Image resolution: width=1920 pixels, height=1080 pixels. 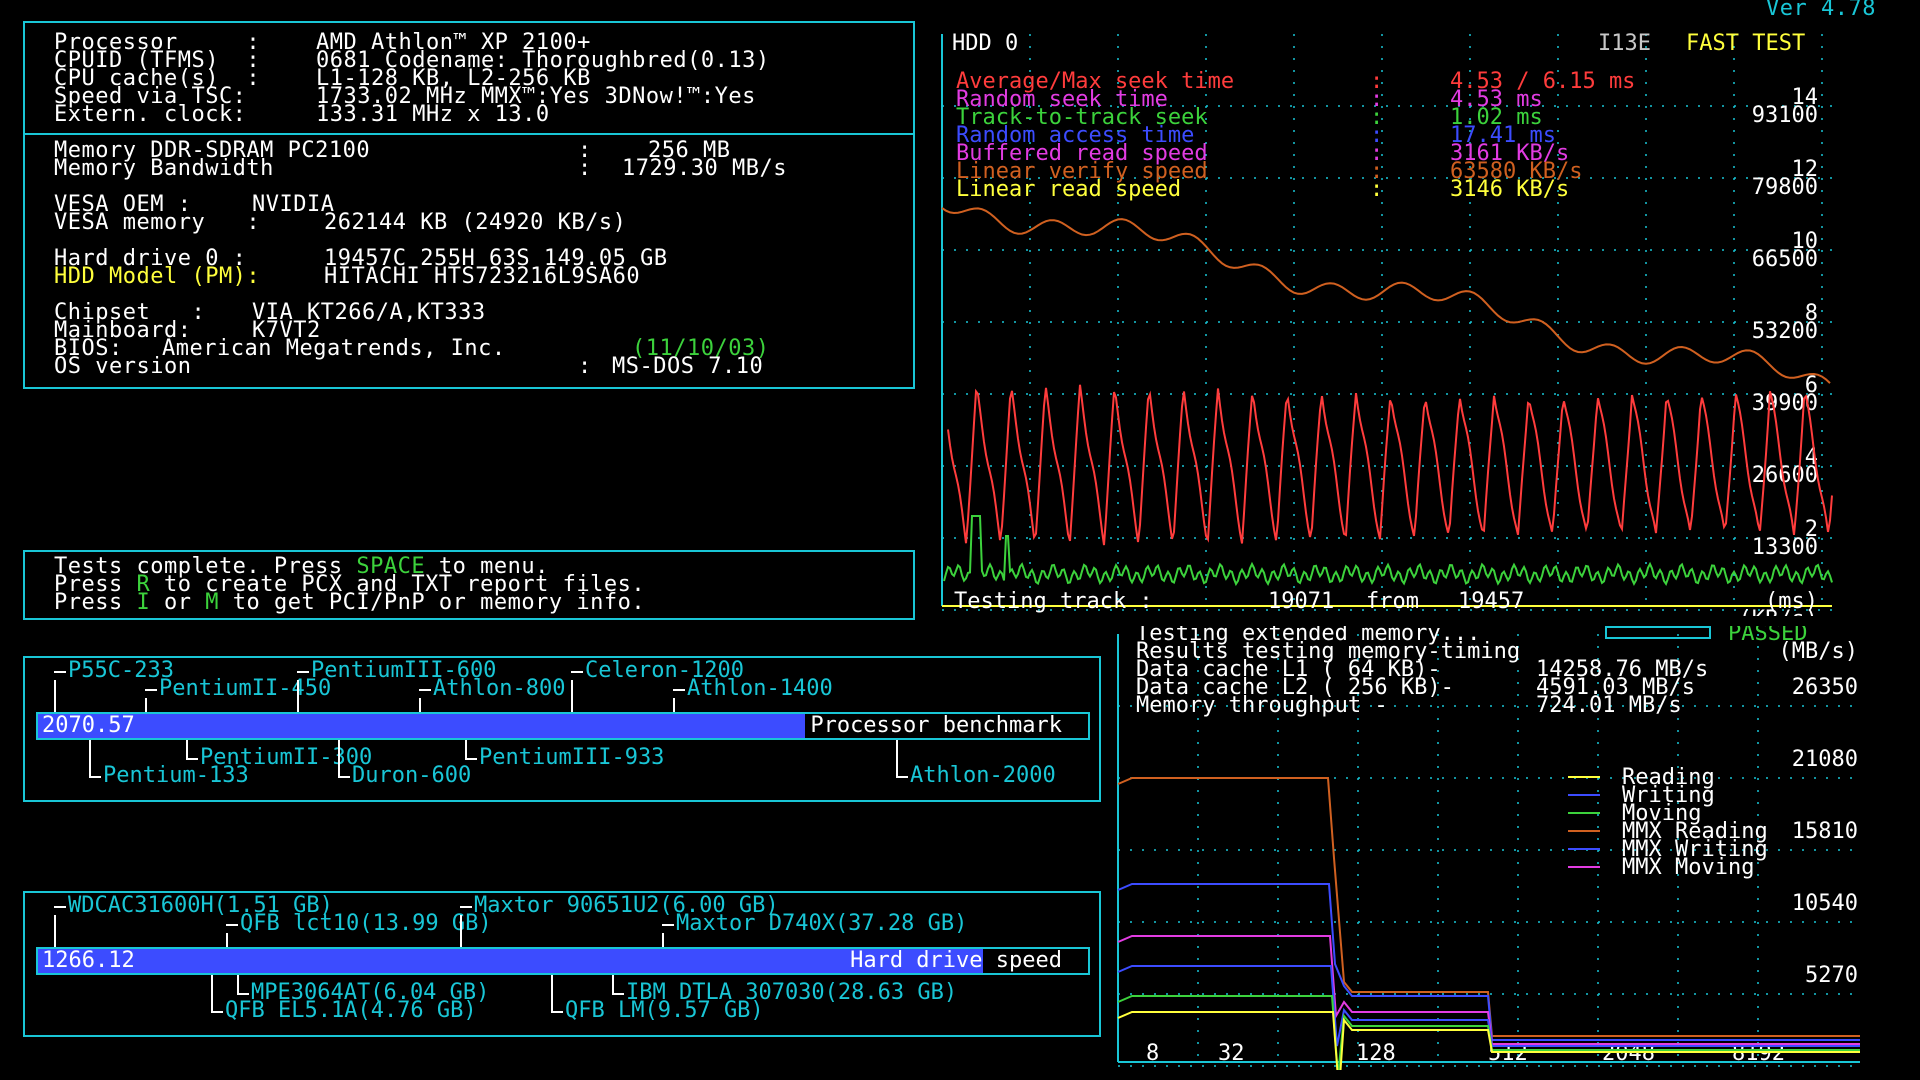 I want to click on vesa-oem-value: NVIDIA, so click(x=293, y=204).